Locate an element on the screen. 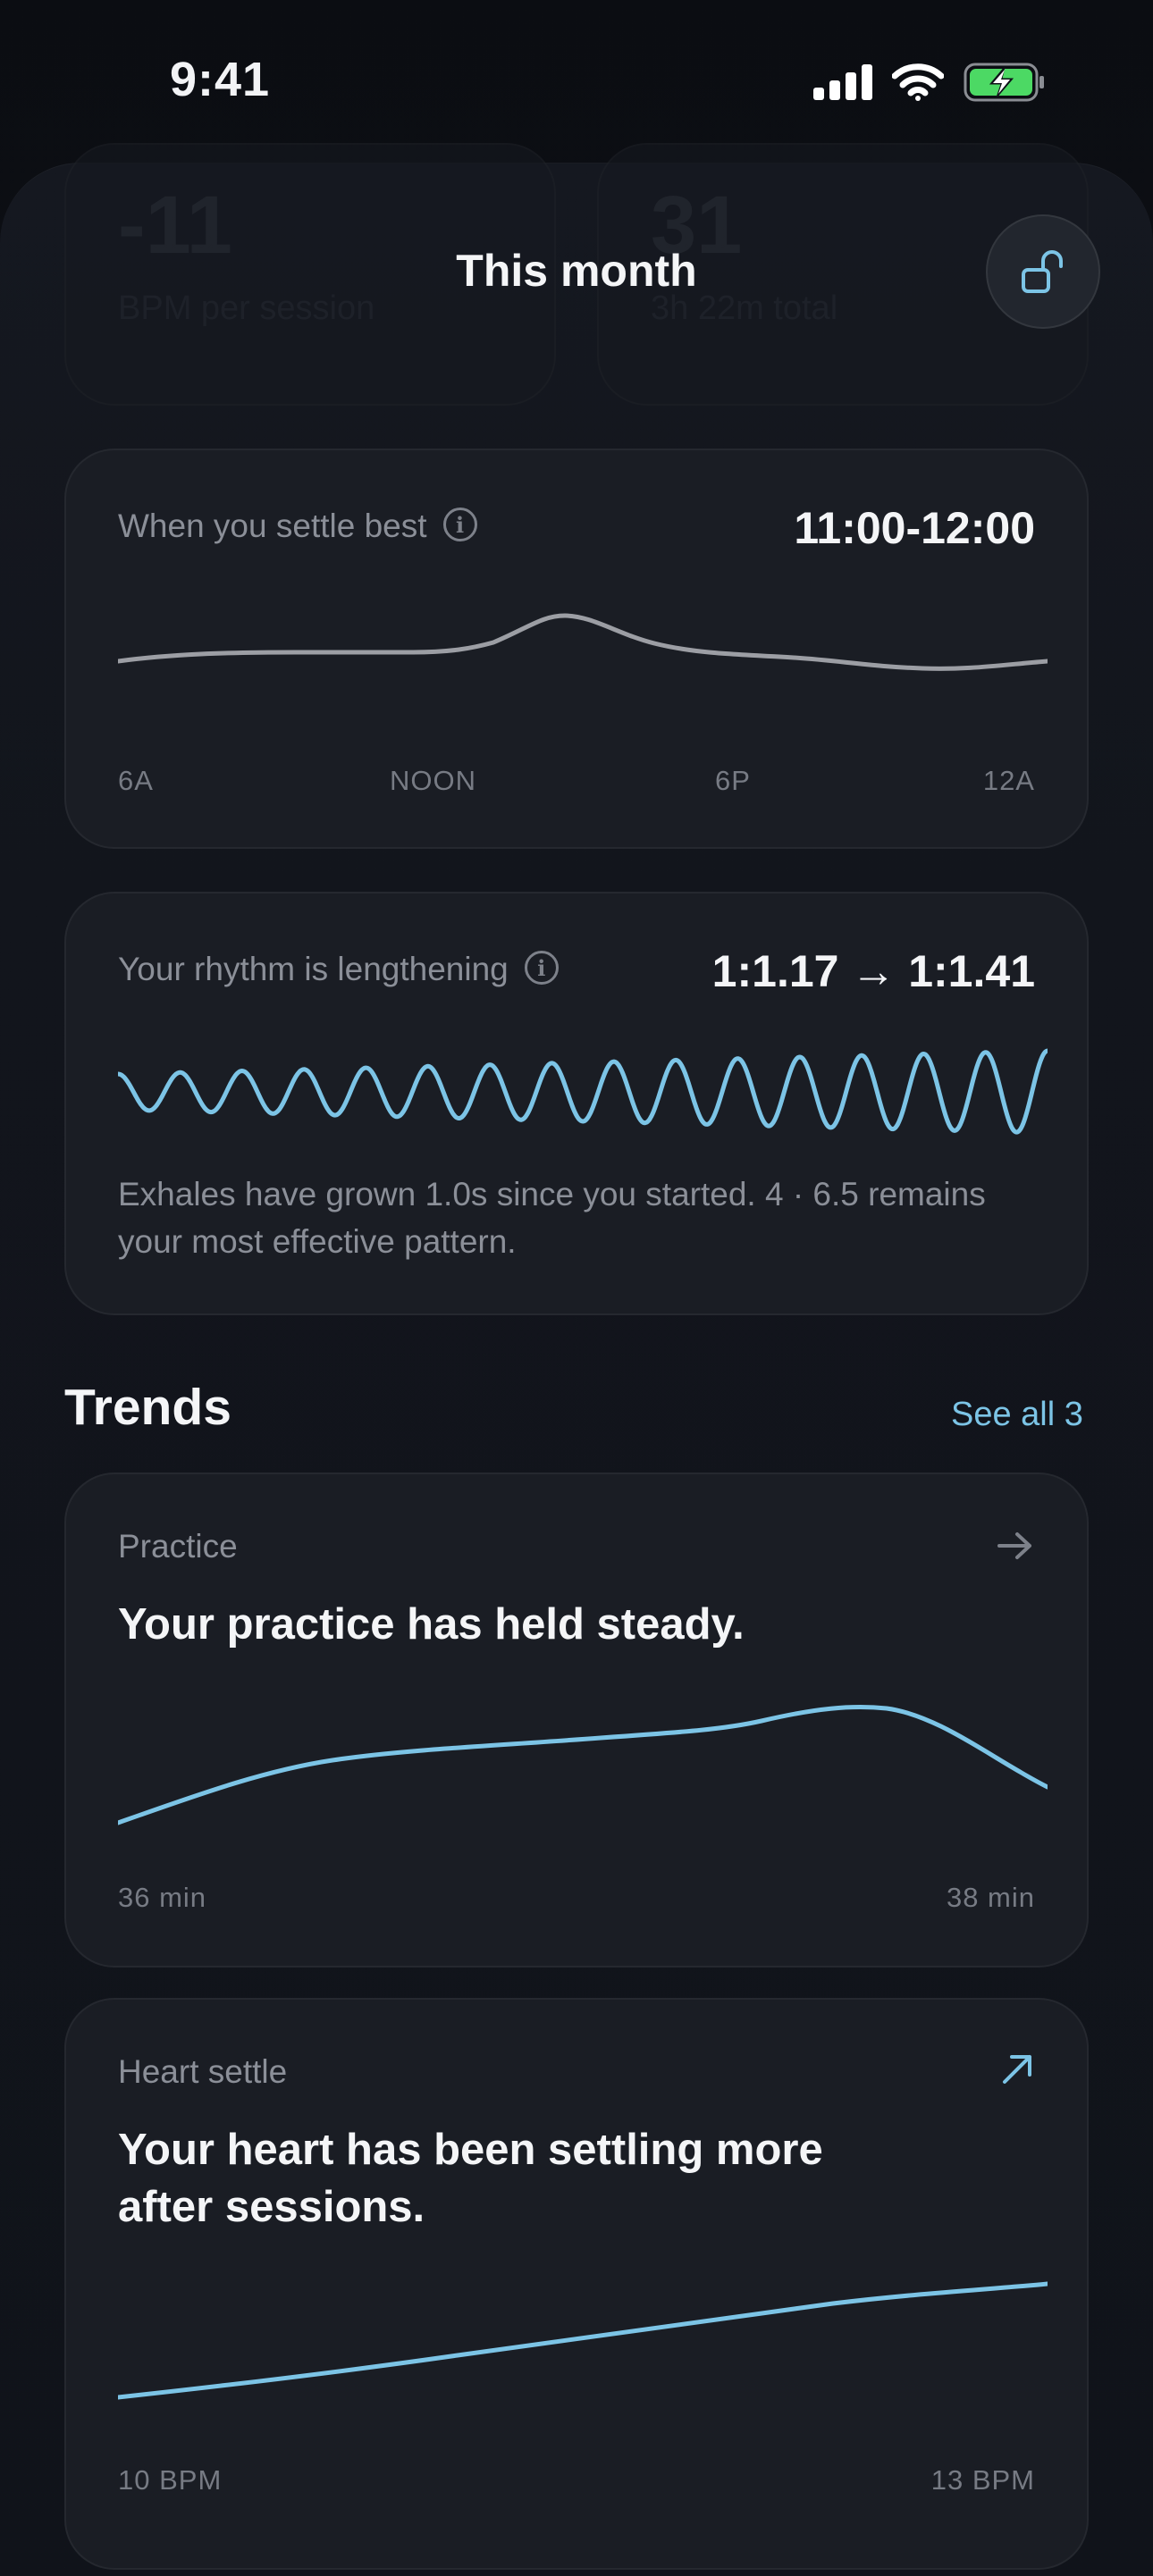 This screenshot has width=1153, height=2576. cellular-signal-icon is located at coordinates (843, 82).